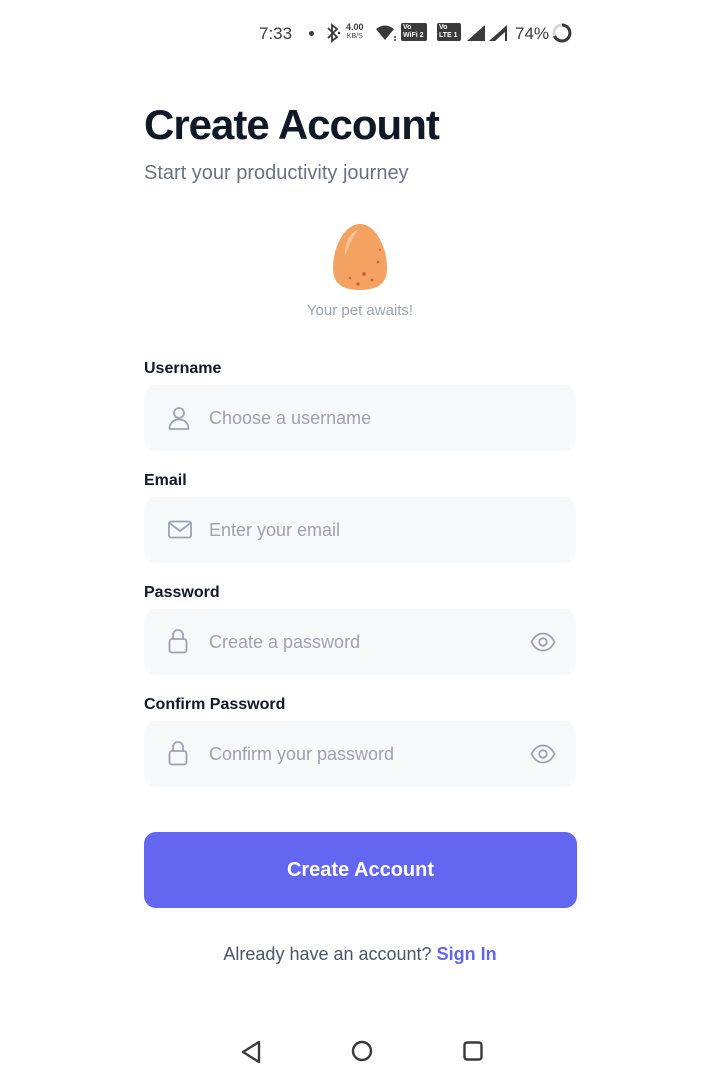  What do you see at coordinates (180, 529) in the screenshot?
I see `mail-icon` at bounding box center [180, 529].